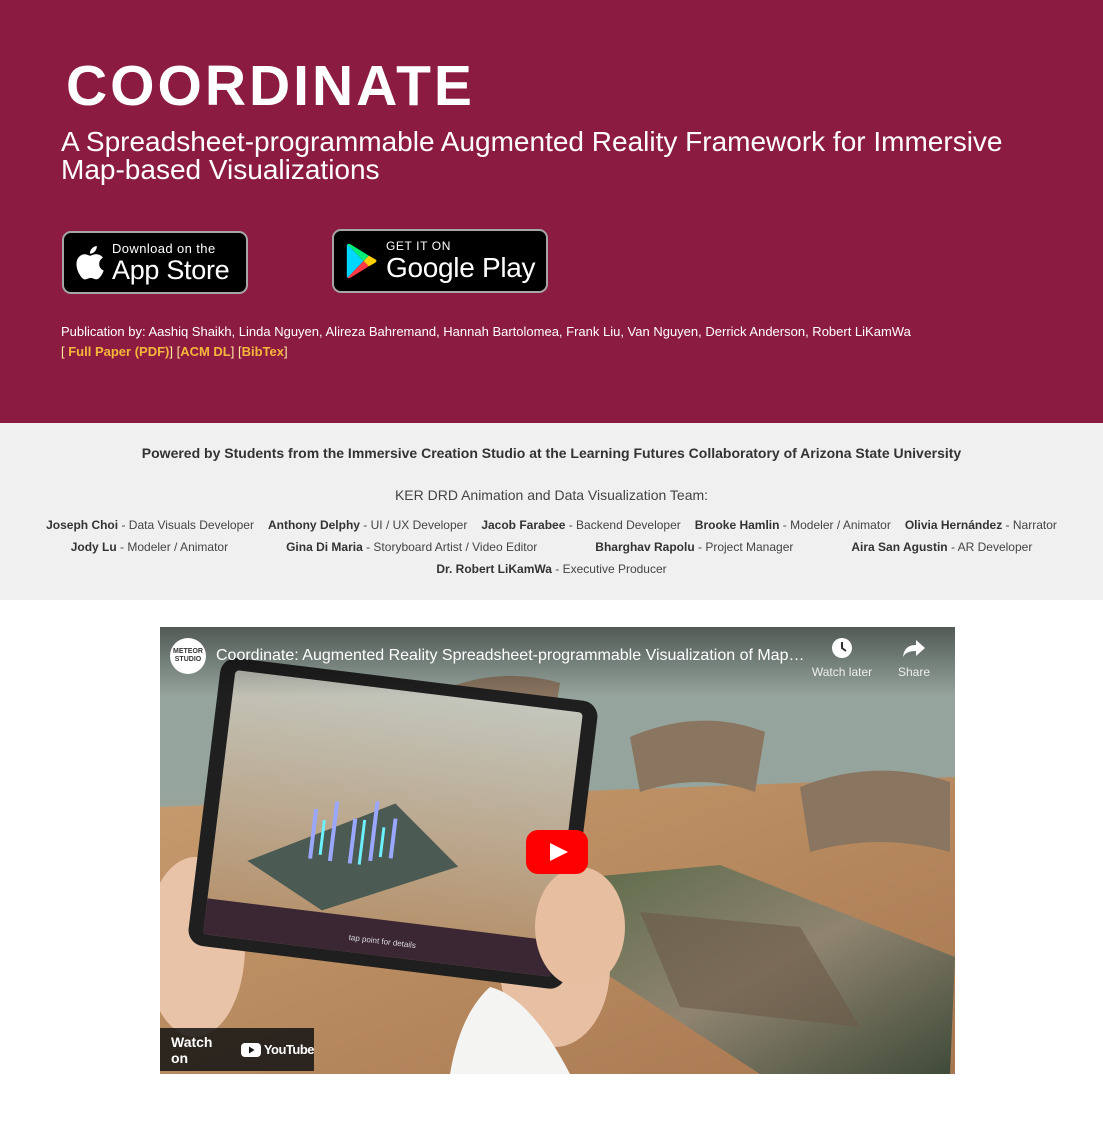 This screenshot has height=1121, width=1103. I want to click on channel-avatar: METEOR STUDIO, so click(188, 656).